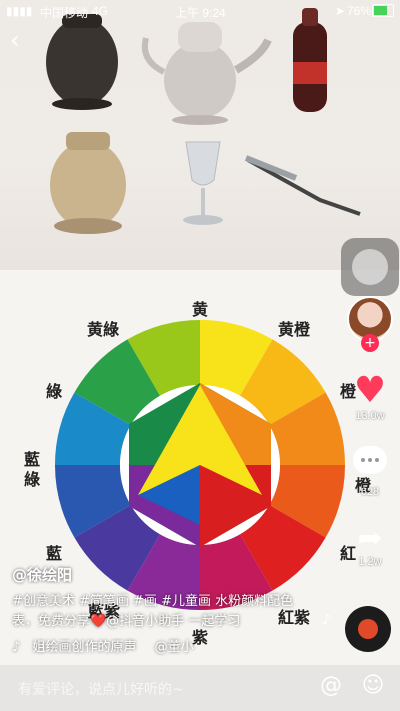  Describe the element at coordinates (54, 553) in the screenshot. I see `label-blue: 藍` at that location.